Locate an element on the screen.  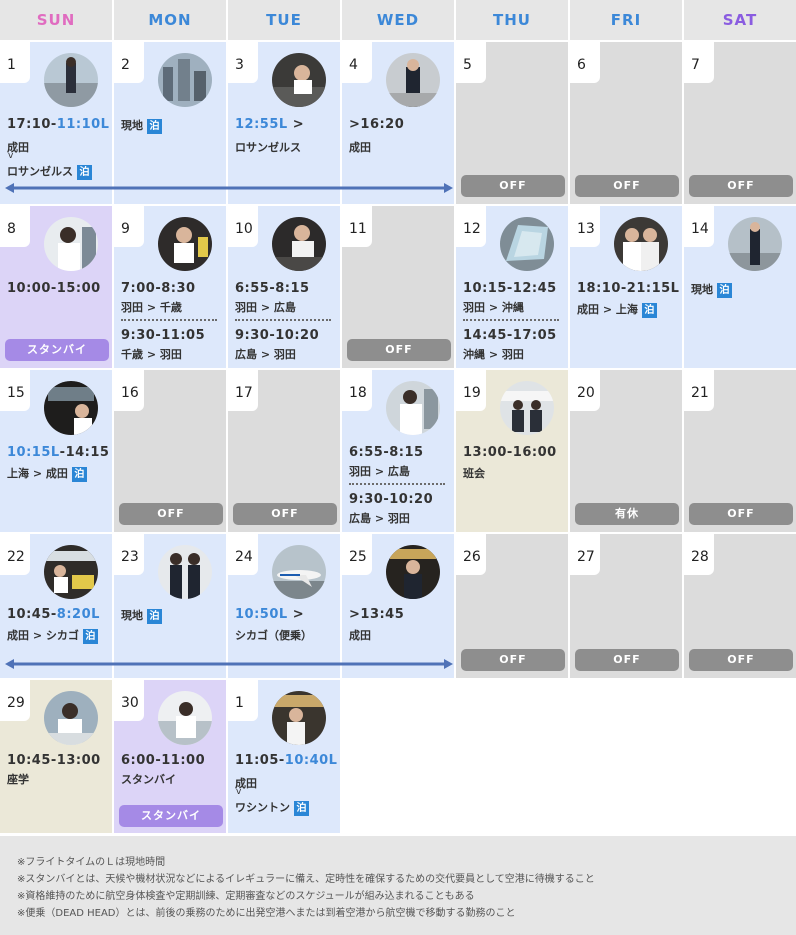
airplane-photo is located at coordinates (299, 572).